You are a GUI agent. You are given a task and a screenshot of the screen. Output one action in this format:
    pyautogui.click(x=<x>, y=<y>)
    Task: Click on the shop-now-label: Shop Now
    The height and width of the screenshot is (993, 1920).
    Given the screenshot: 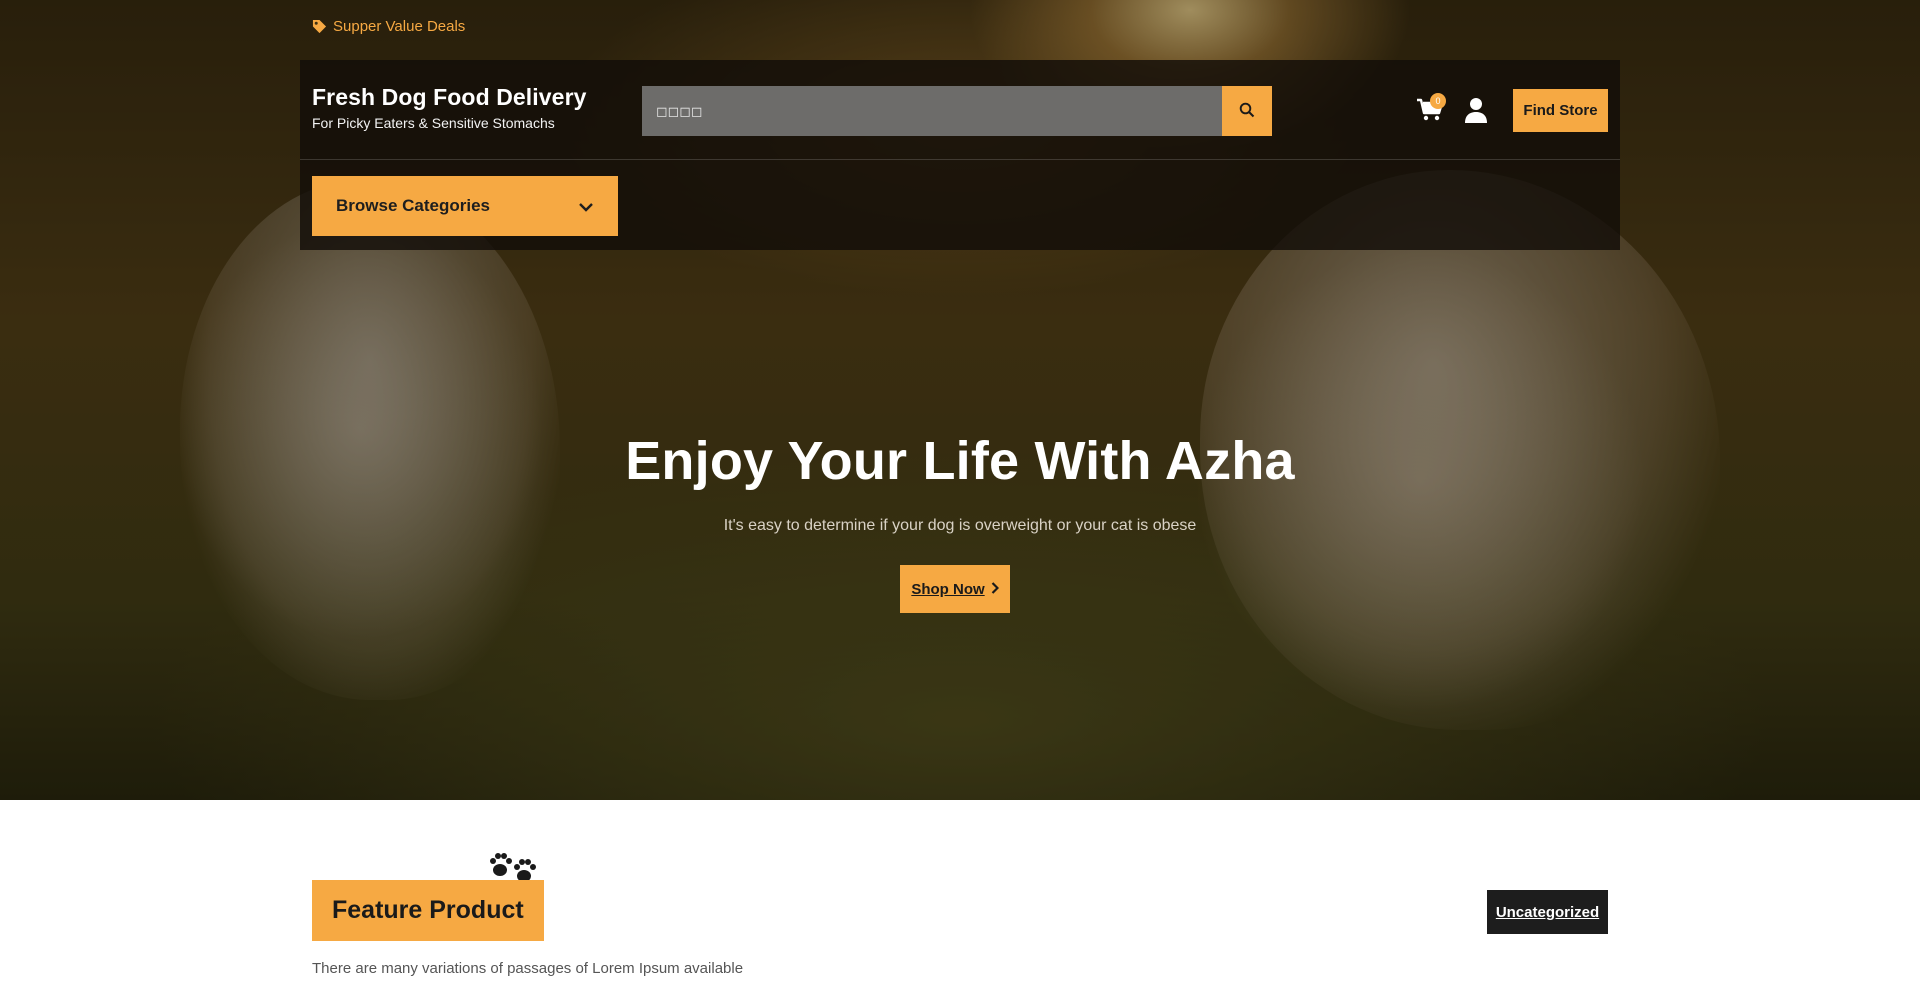 What is the action you would take?
    pyautogui.click(x=948, y=589)
    